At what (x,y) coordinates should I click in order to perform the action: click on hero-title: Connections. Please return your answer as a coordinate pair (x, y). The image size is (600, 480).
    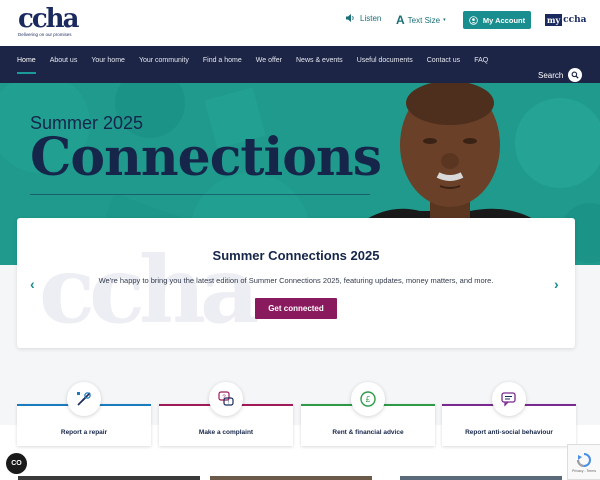
    Looking at the image, I should click on (206, 157).